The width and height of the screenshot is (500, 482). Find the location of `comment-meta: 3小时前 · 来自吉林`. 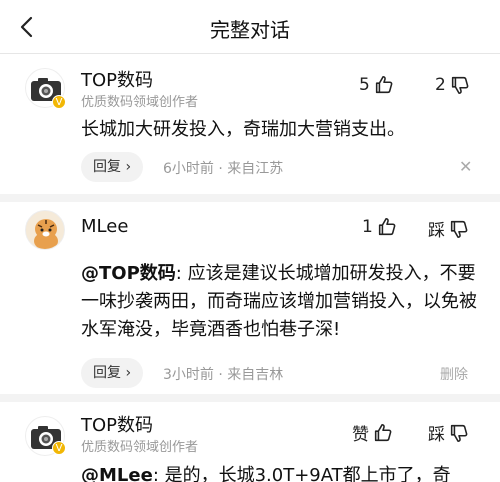

comment-meta: 3小时前 · 来自吉林 is located at coordinates (223, 375).